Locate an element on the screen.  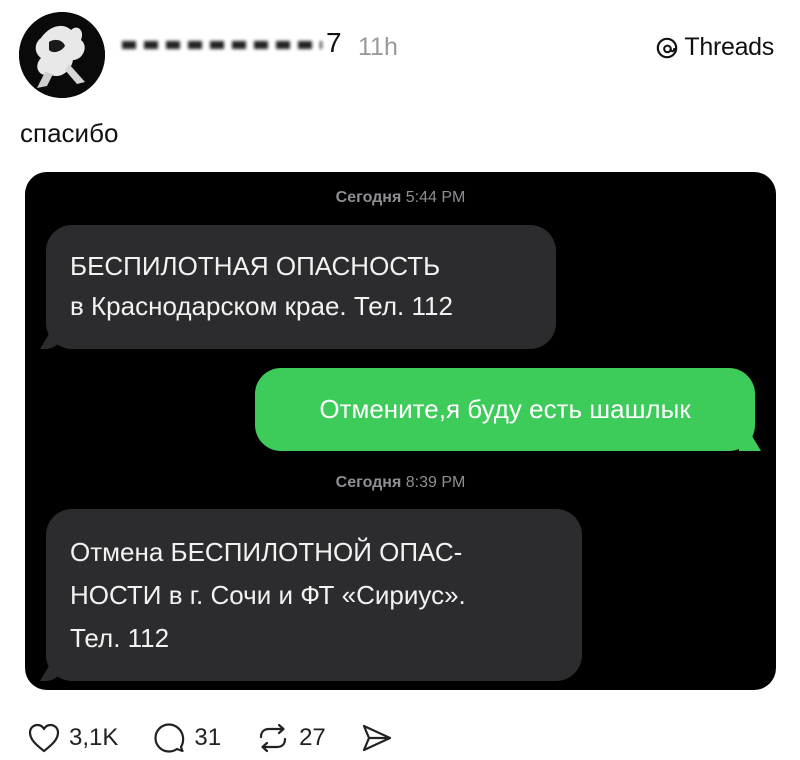
threads-logo-icon is located at coordinates (667, 47).